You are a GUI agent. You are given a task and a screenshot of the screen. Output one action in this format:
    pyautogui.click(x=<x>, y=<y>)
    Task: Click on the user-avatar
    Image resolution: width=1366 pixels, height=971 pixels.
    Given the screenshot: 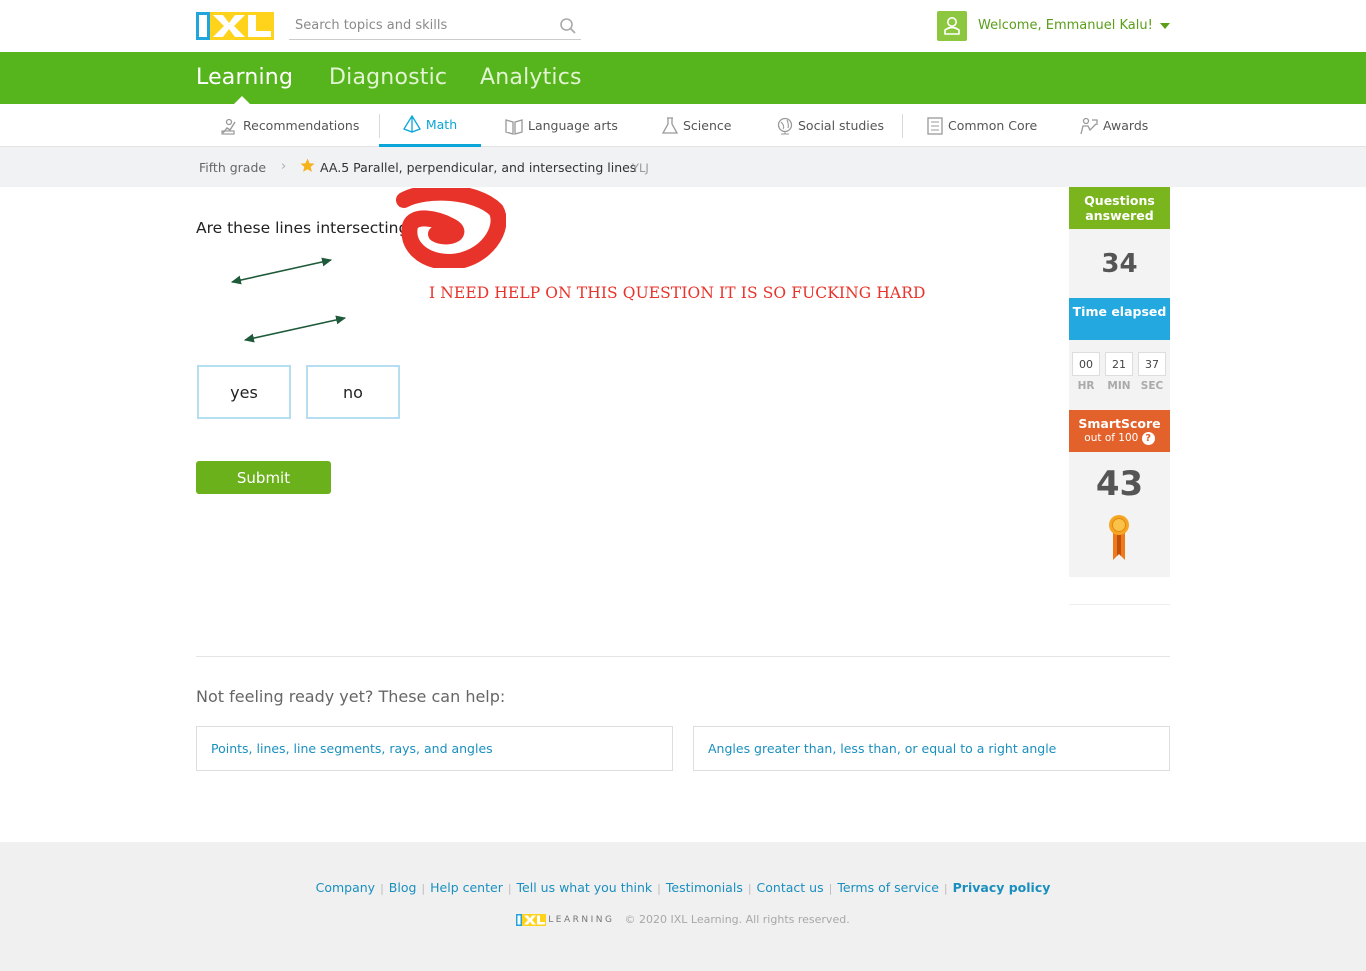 What is the action you would take?
    pyautogui.click(x=952, y=26)
    